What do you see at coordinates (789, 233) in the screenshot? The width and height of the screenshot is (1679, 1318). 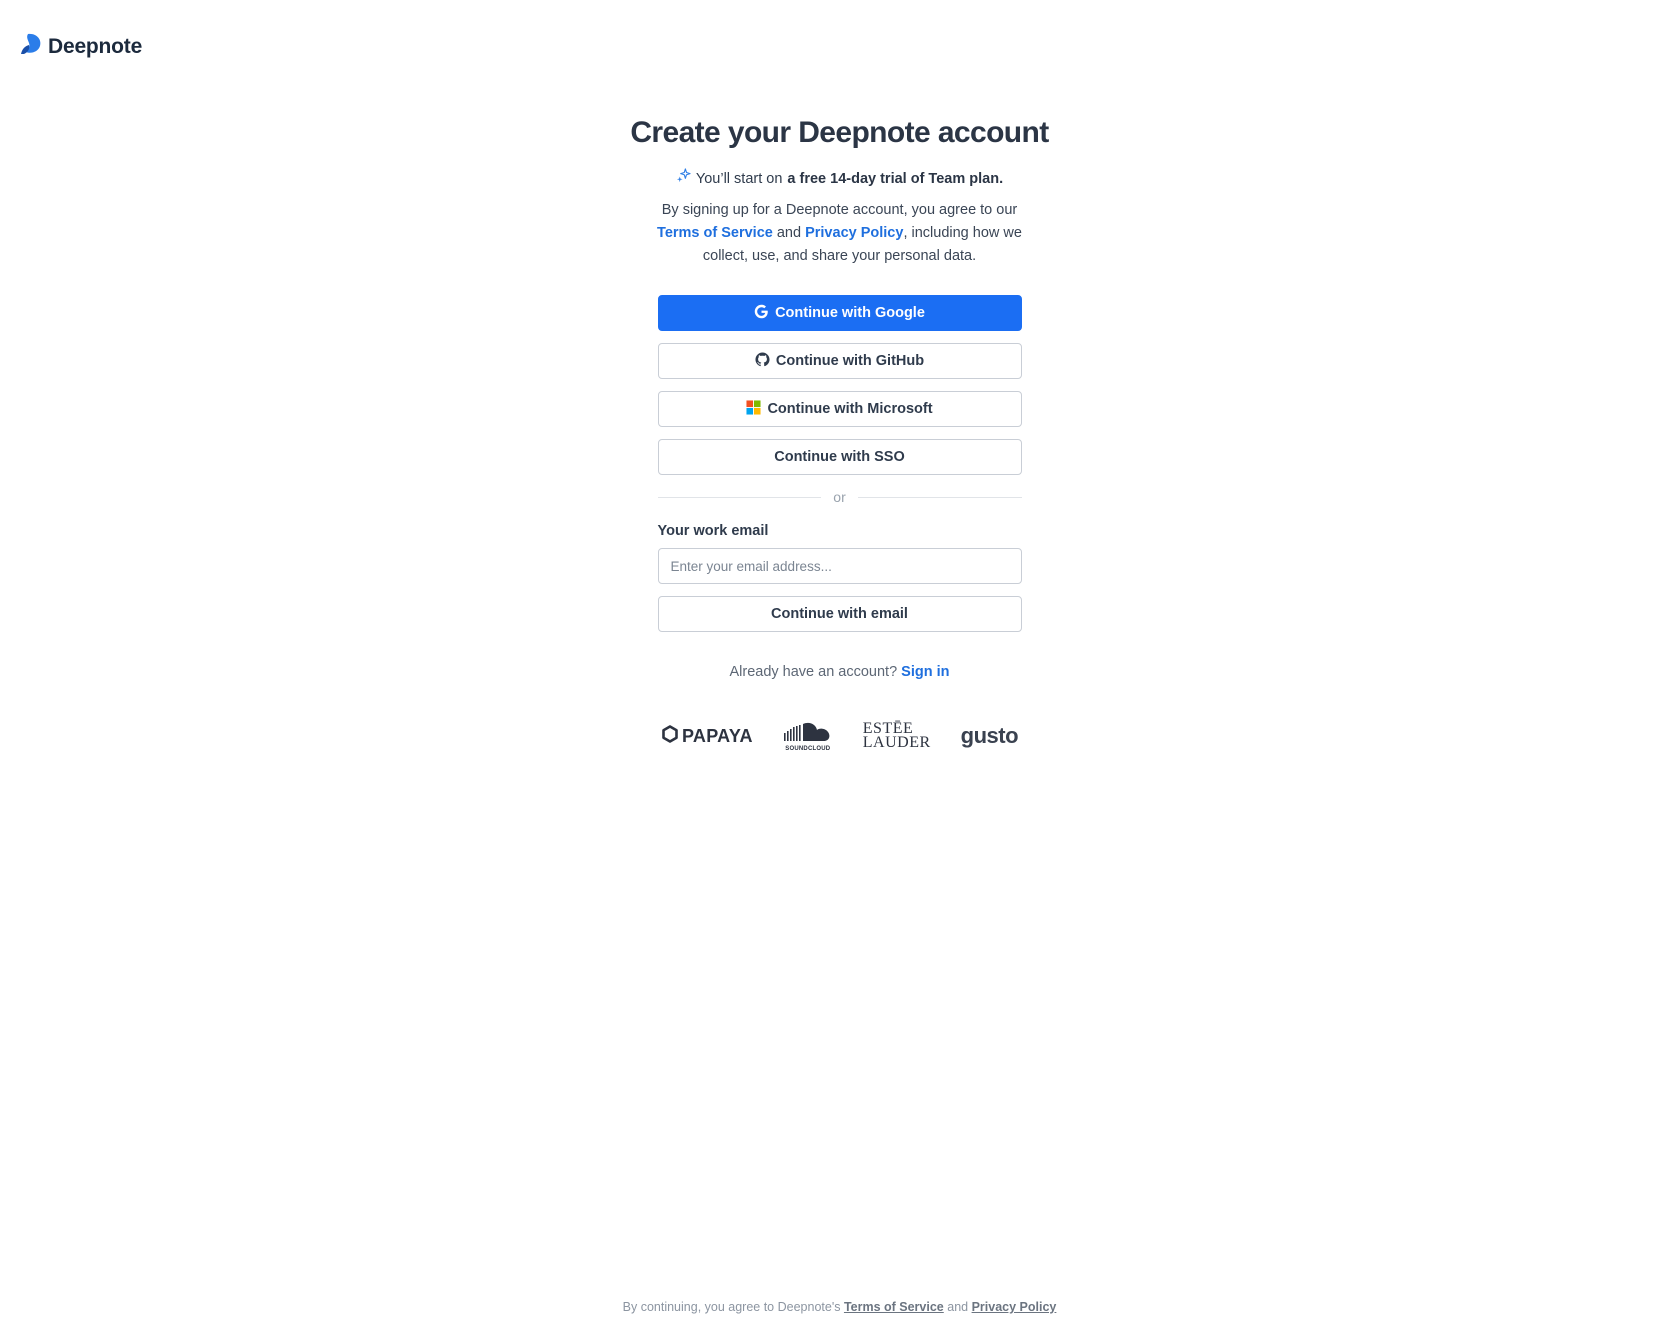 I see `legal-and: and` at bounding box center [789, 233].